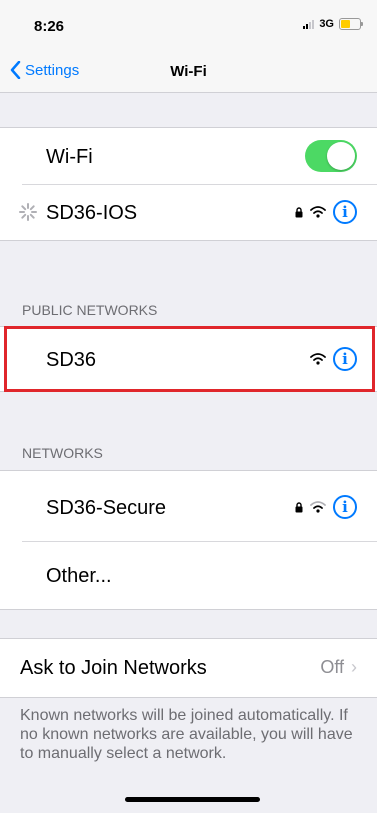 The height and width of the screenshot is (813, 377). I want to click on highlight-box, so click(189, 359).